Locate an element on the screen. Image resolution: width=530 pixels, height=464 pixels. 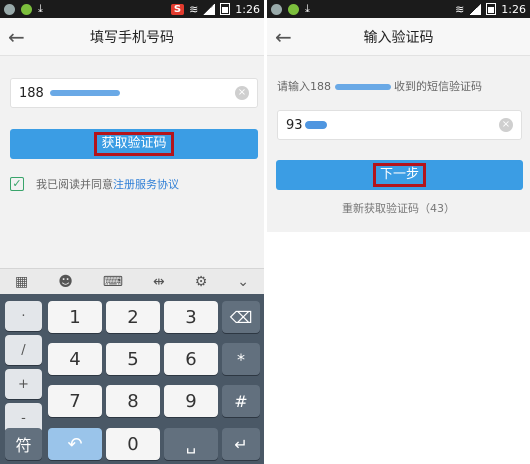
enter-icon: ↵ is located at coordinates (241, 444).